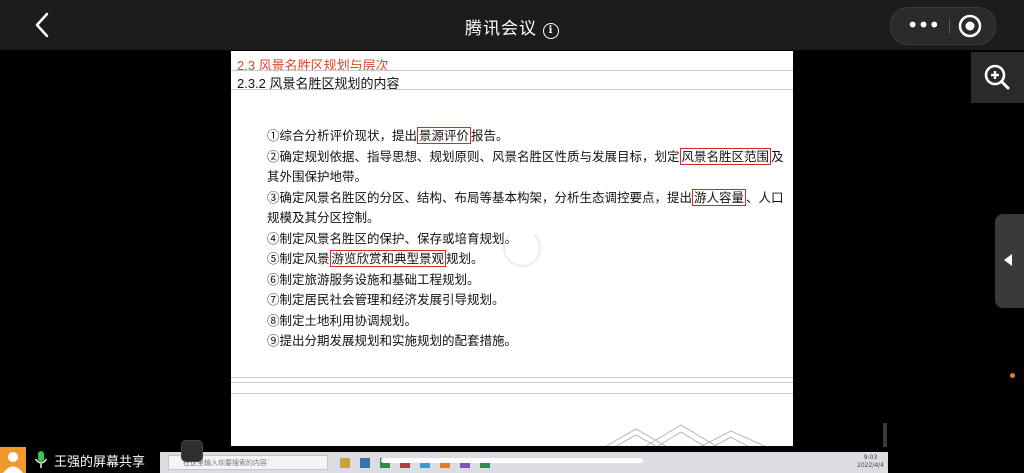 The height and width of the screenshot is (473, 1024). What do you see at coordinates (870, 465) in the screenshot?
I see `taskbar-date: 2022/4/4` at bounding box center [870, 465].